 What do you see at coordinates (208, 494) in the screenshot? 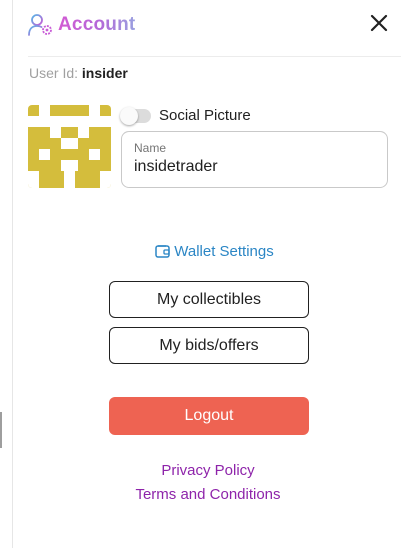
I see `terms-and-conditions-link: Terms and Conditions` at bounding box center [208, 494].